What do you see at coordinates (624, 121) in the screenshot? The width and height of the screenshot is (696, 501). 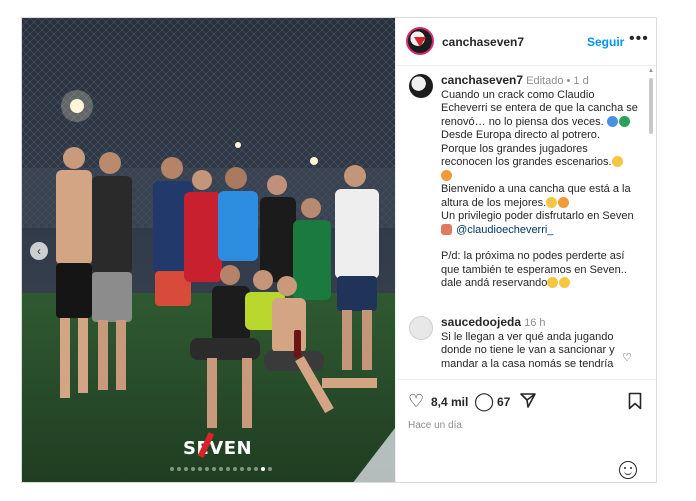 I see `globe-emoji-icon` at bounding box center [624, 121].